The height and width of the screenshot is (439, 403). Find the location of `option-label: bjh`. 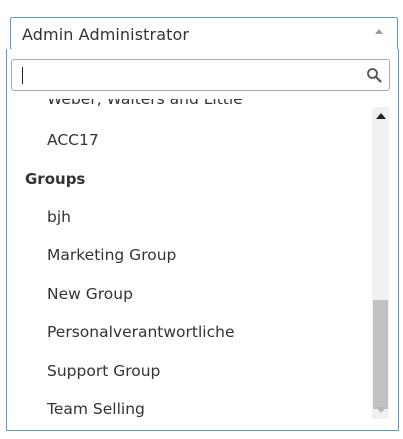

option-label: bjh is located at coordinates (59, 217).